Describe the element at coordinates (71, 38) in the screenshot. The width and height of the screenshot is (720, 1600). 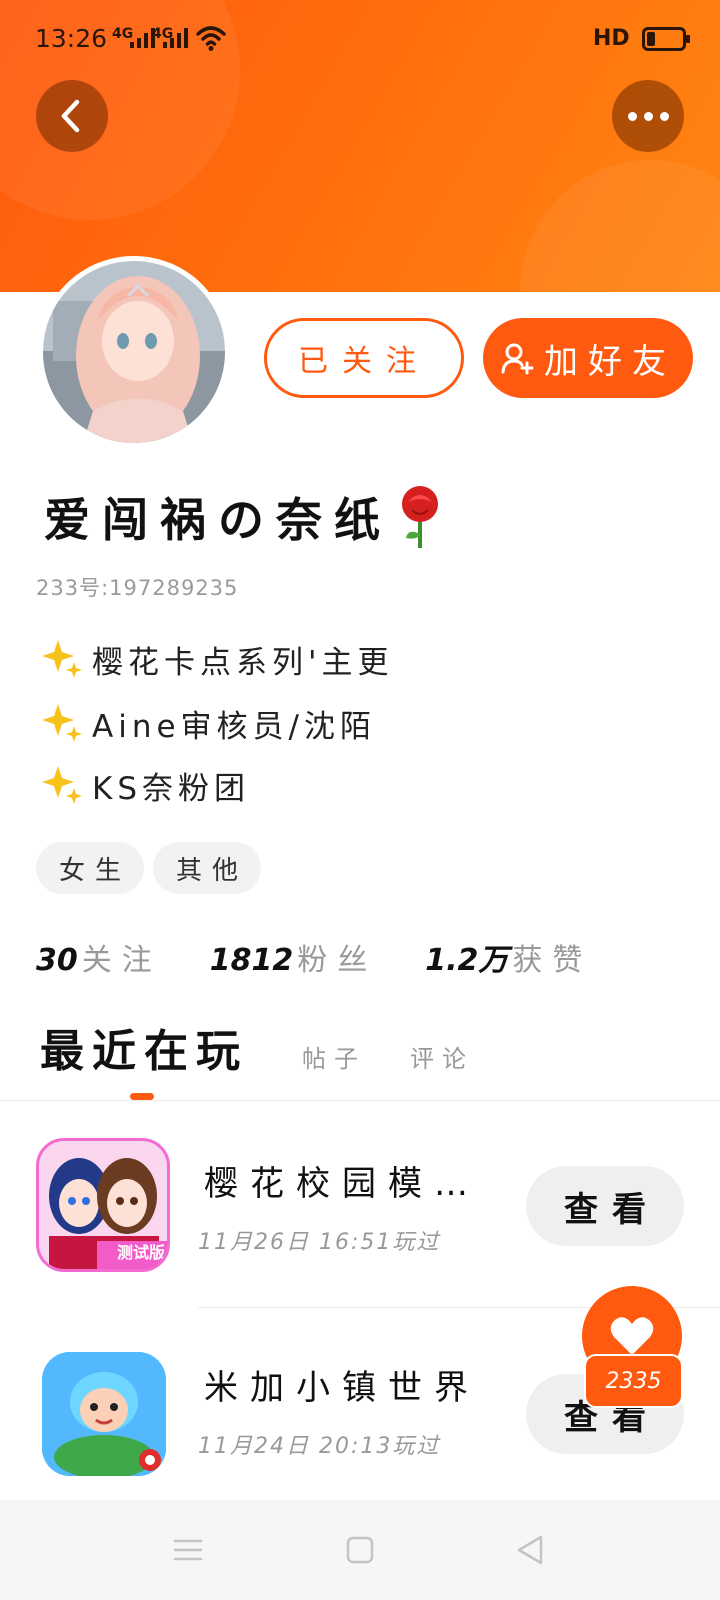
I see `status-time: 13:26` at that location.